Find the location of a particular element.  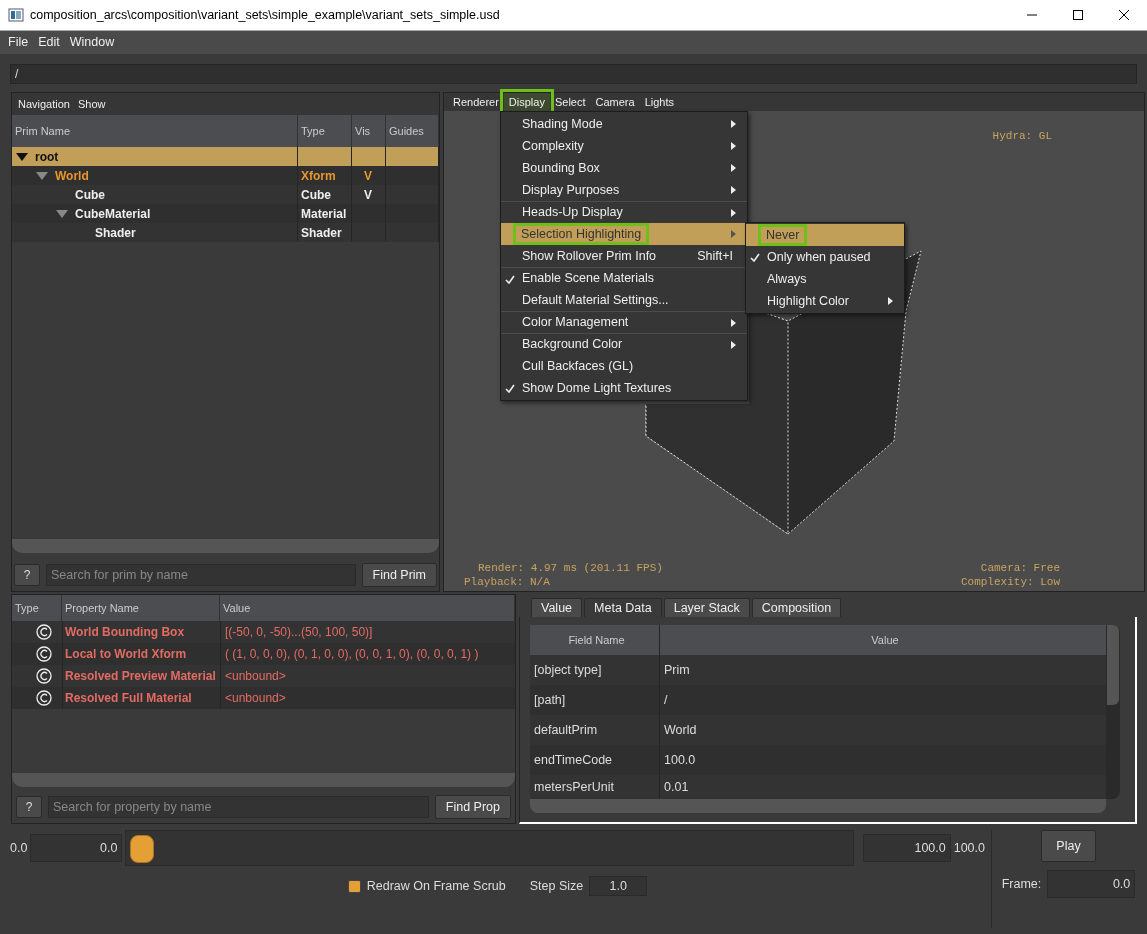

property-name: Resolved Full Material is located at coordinates (141, 698).